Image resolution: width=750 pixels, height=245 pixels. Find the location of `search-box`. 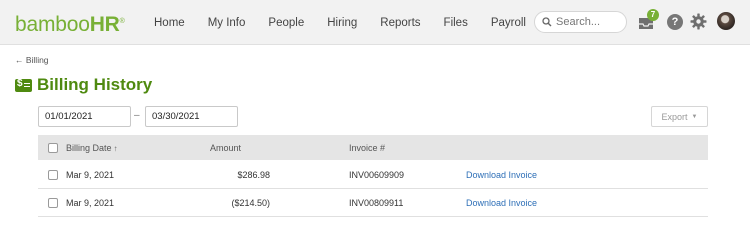

search-box is located at coordinates (580, 22).